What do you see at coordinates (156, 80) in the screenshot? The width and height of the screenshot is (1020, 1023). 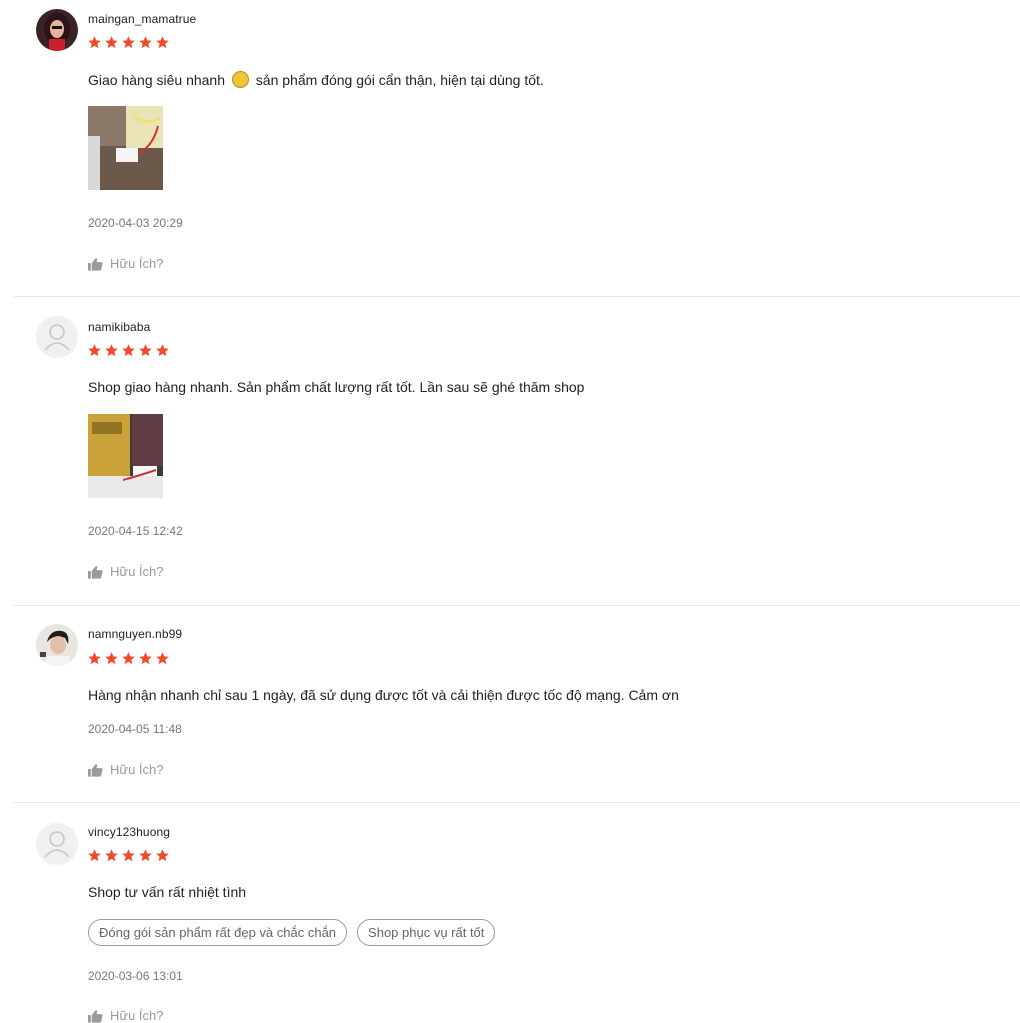 I see `comment-text: Giao hàng siêu nhanh` at bounding box center [156, 80].